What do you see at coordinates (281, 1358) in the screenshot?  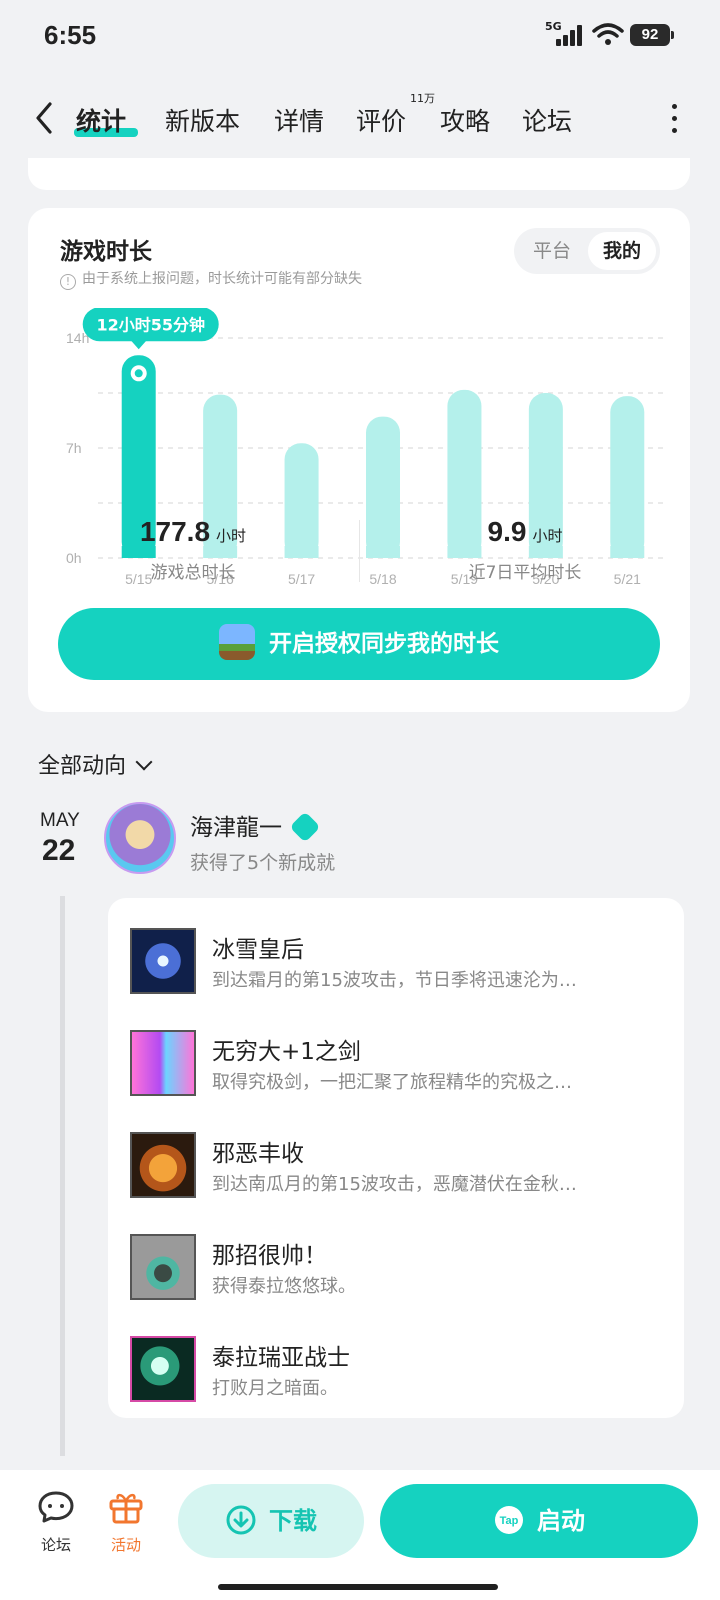 I see `achievement-title: 泰拉瑞亚战士` at bounding box center [281, 1358].